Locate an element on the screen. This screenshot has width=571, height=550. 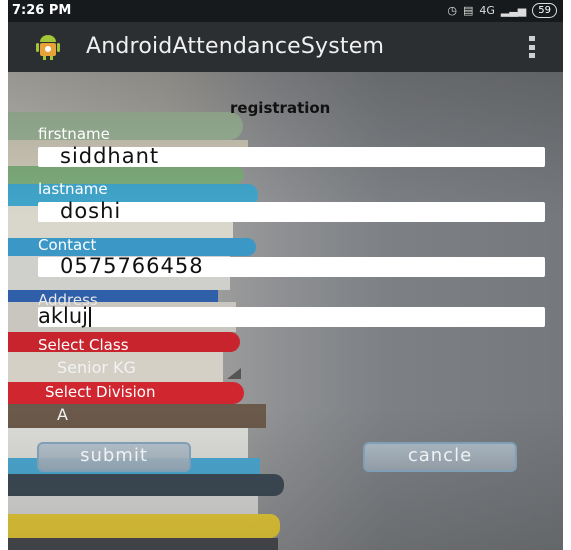
signal-icon: ▂▃▅ is located at coordinates (513, 10).